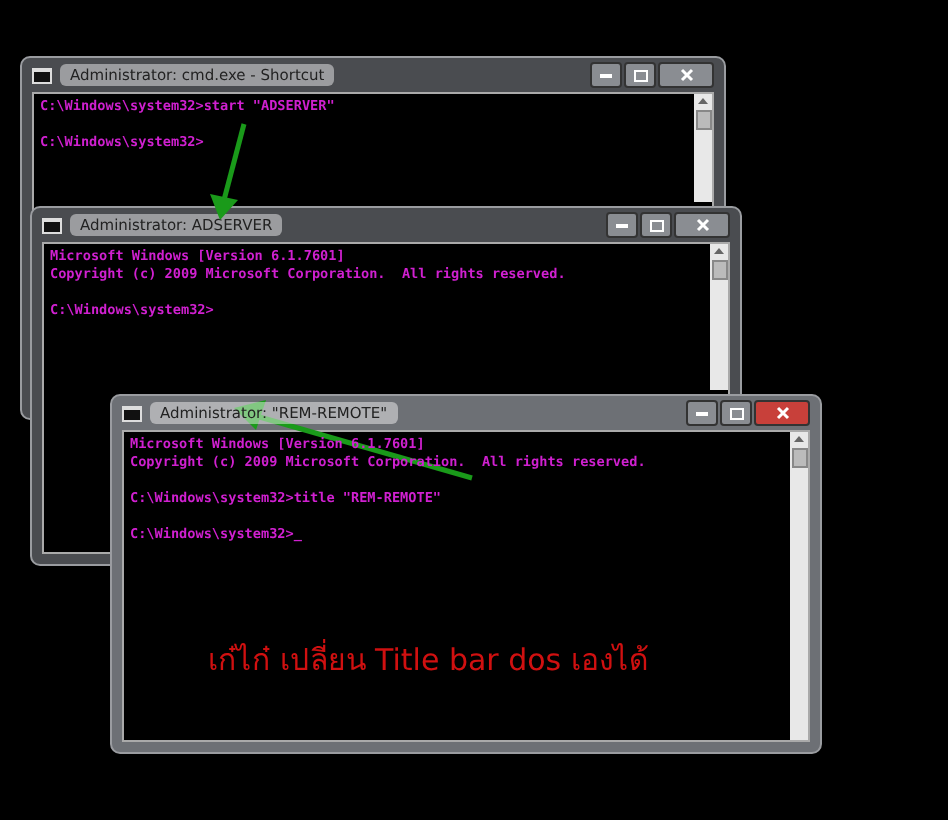 This screenshot has width=948, height=820. Describe the element at coordinates (428, 659) in the screenshot. I see `caption: เก๋ไก๋ เปลี่ยน Title bar dos เองได้` at that location.